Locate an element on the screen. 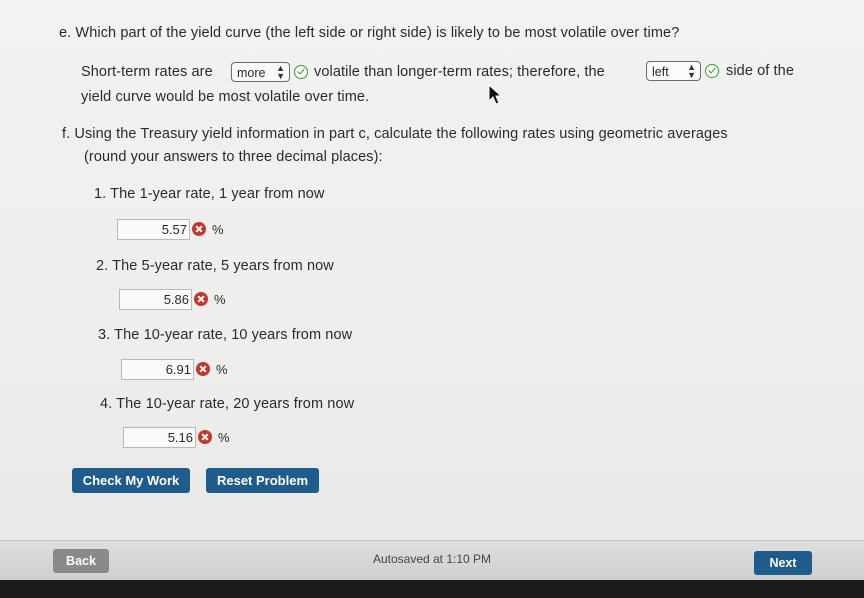 The height and width of the screenshot is (598, 864). item-1-label: 1. The 1-year rate, 1 year from now is located at coordinates (209, 194).